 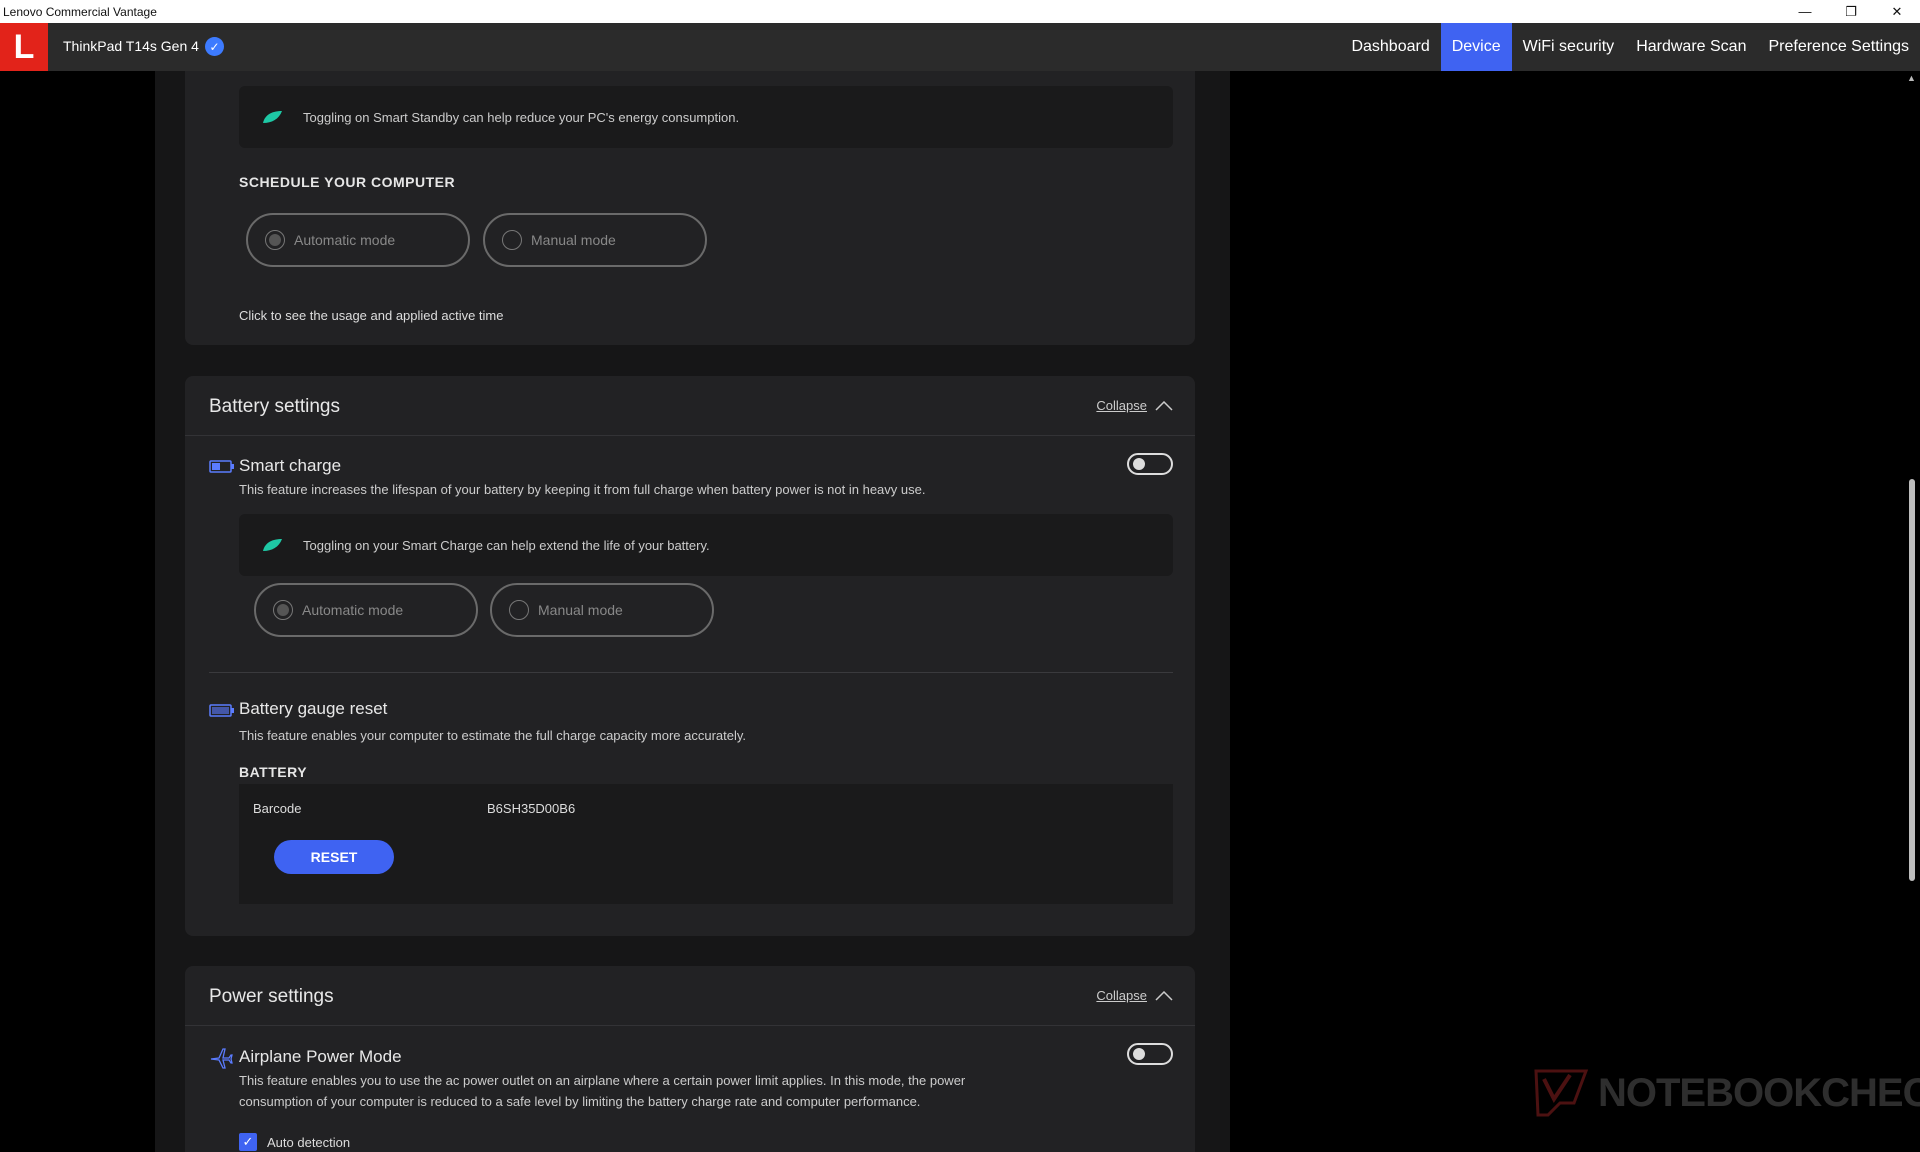 What do you see at coordinates (531, 808) in the screenshot?
I see `barcode-value: B6SH35D00B6` at bounding box center [531, 808].